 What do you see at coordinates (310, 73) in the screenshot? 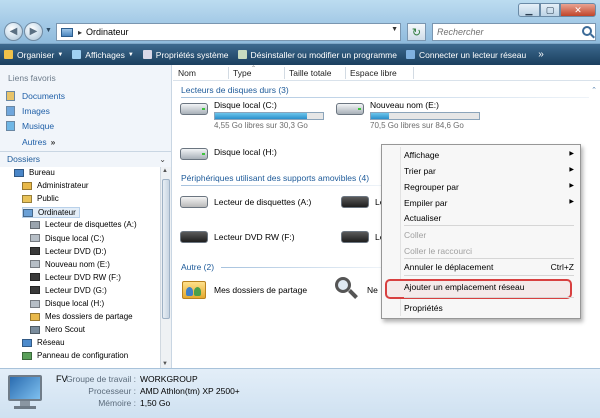
I see `column-total-size: Taille totale` at bounding box center [310, 73].